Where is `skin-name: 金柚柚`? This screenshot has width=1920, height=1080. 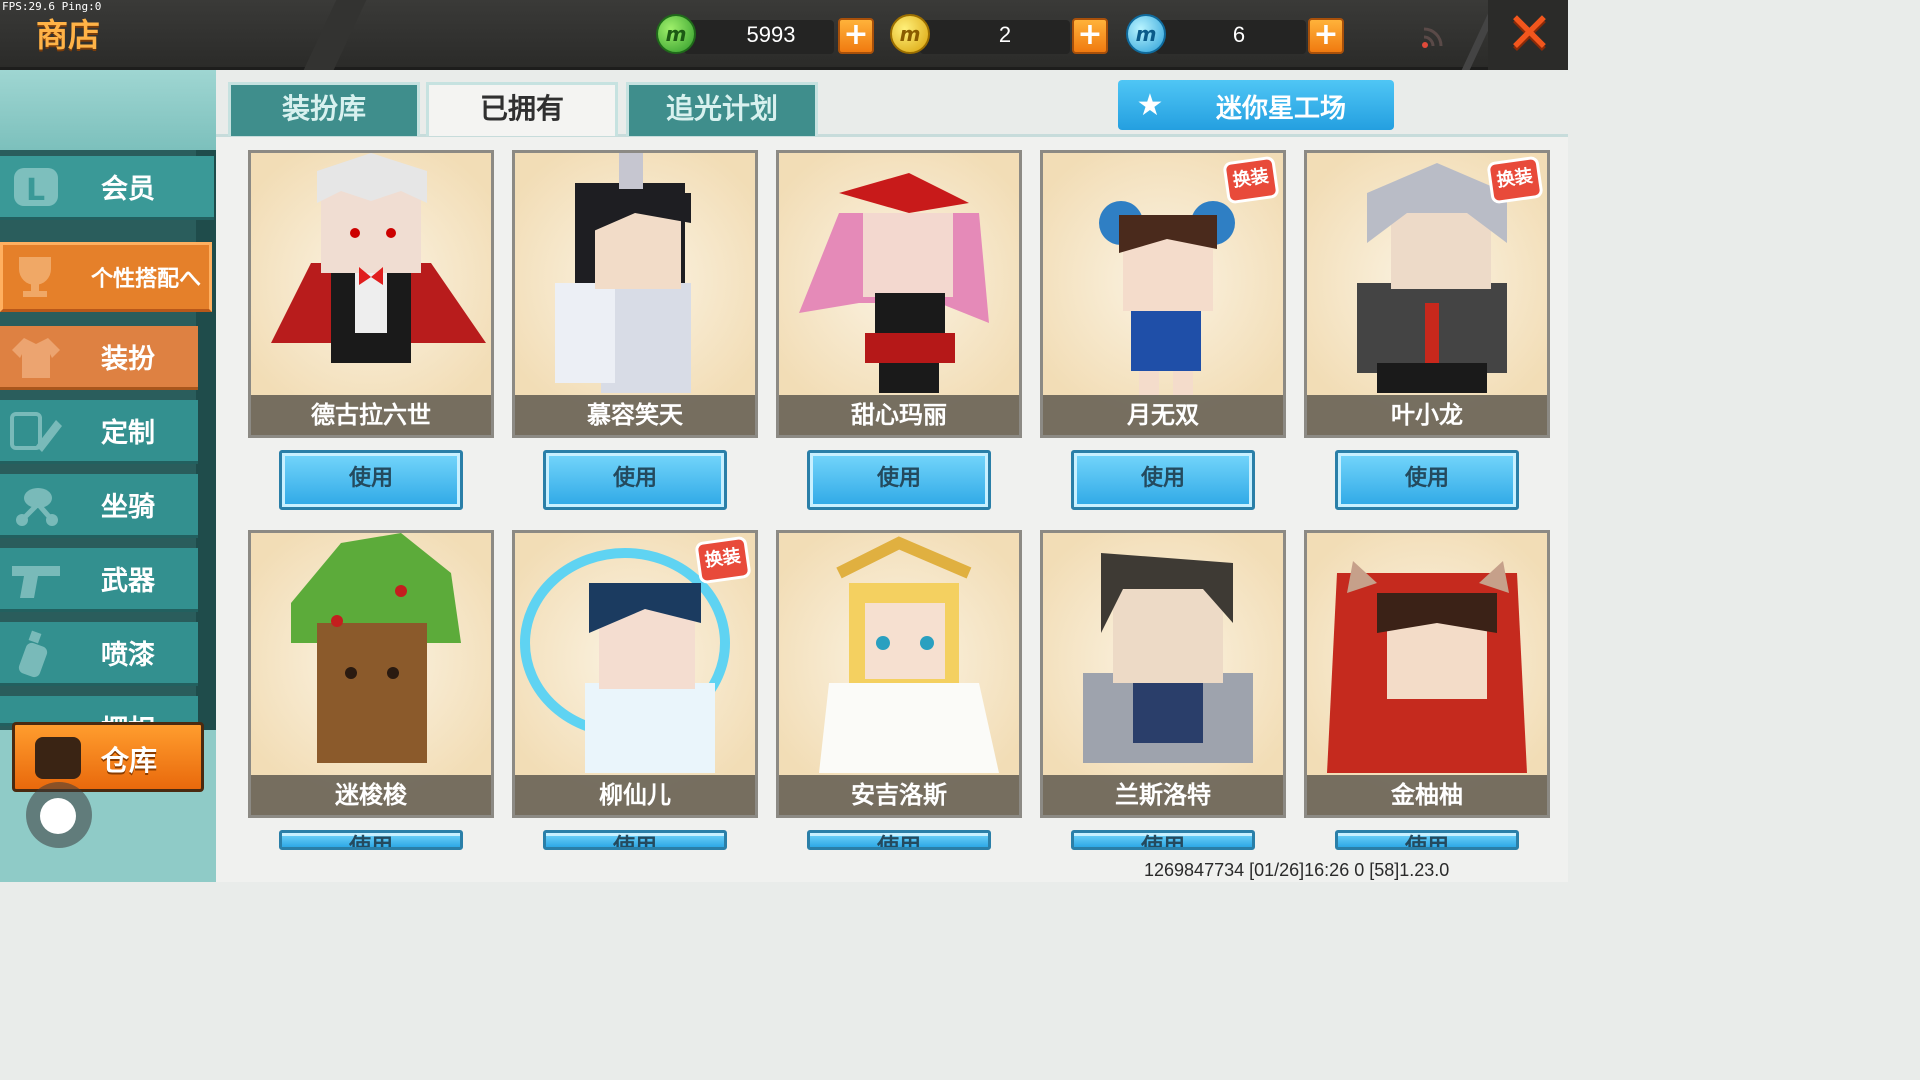
skin-name: 金柚柚 is located at coordinates (1427, 795).